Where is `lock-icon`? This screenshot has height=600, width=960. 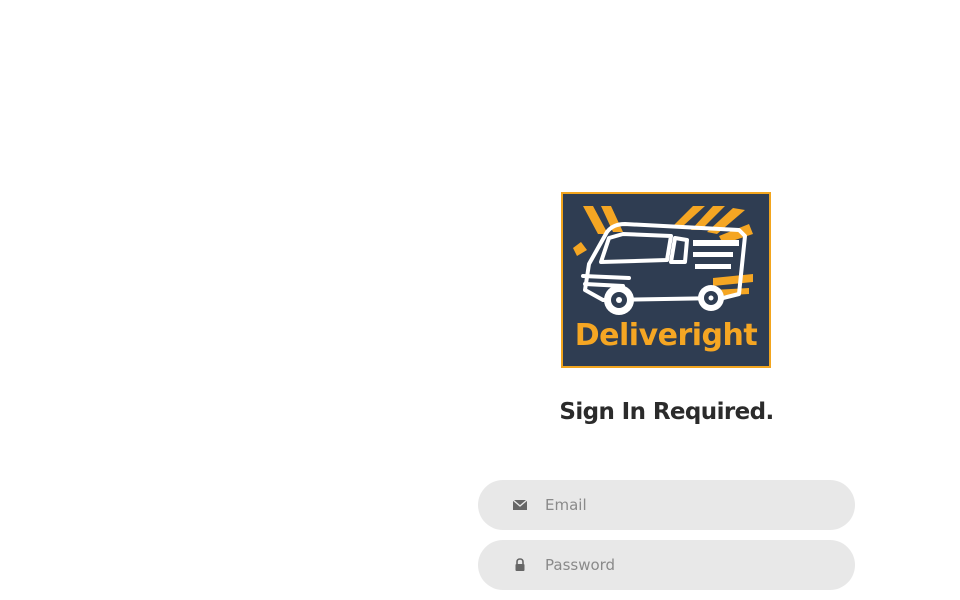
lock-icon is located at coordinates (520, 565).